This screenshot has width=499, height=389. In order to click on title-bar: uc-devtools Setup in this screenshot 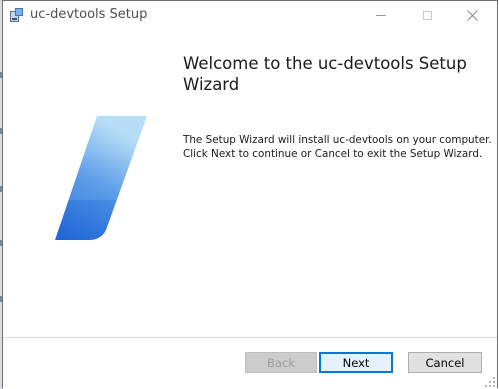, I will do `click(250, 16)`.